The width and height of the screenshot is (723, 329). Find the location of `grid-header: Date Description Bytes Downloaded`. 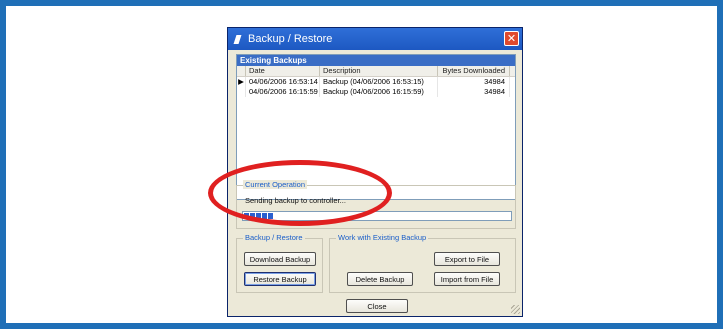

grid-header: Date Description Bytes Downloaded is located at coordinates (376, 71).